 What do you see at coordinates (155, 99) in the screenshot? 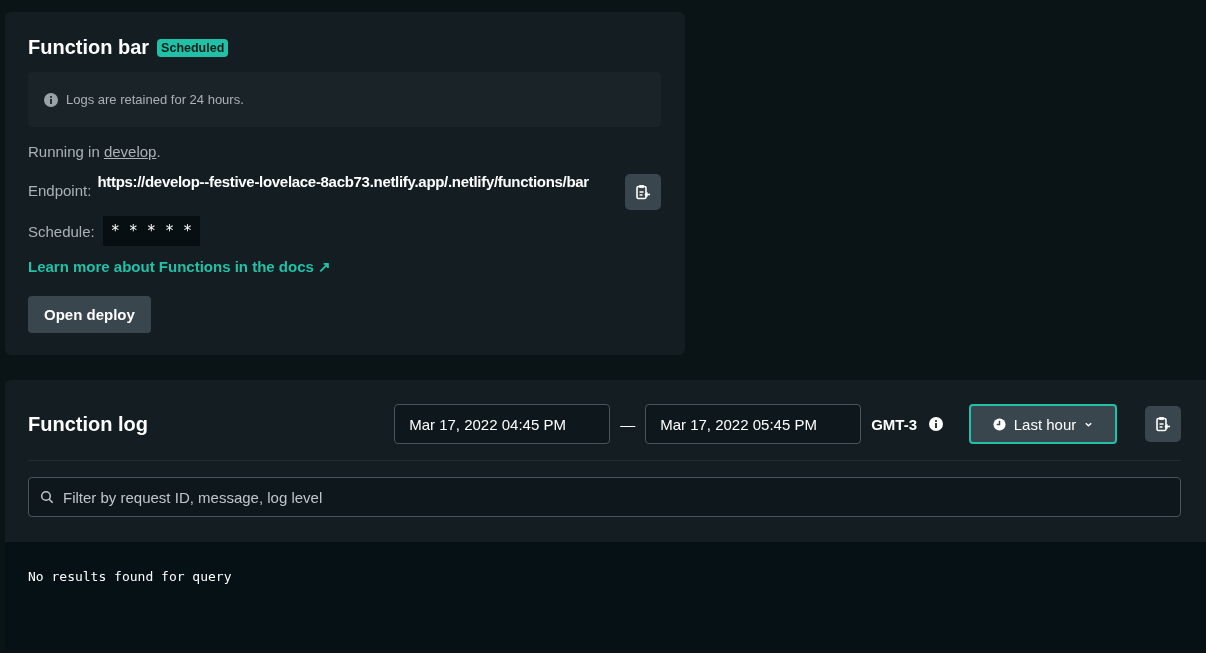
I see `notice-text: Logs are retained for 24 hours.` at bounding box center [155, 99].